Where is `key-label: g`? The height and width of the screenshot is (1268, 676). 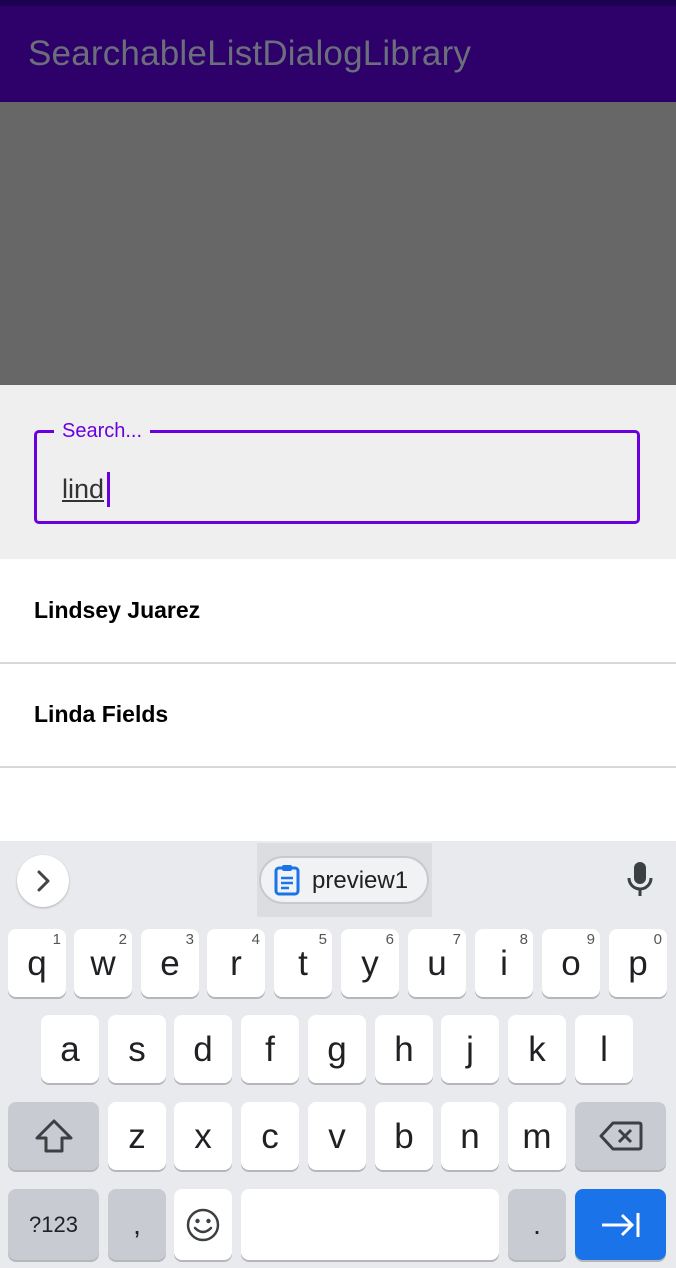 key-label: g is located at coordinates (337, 1049).